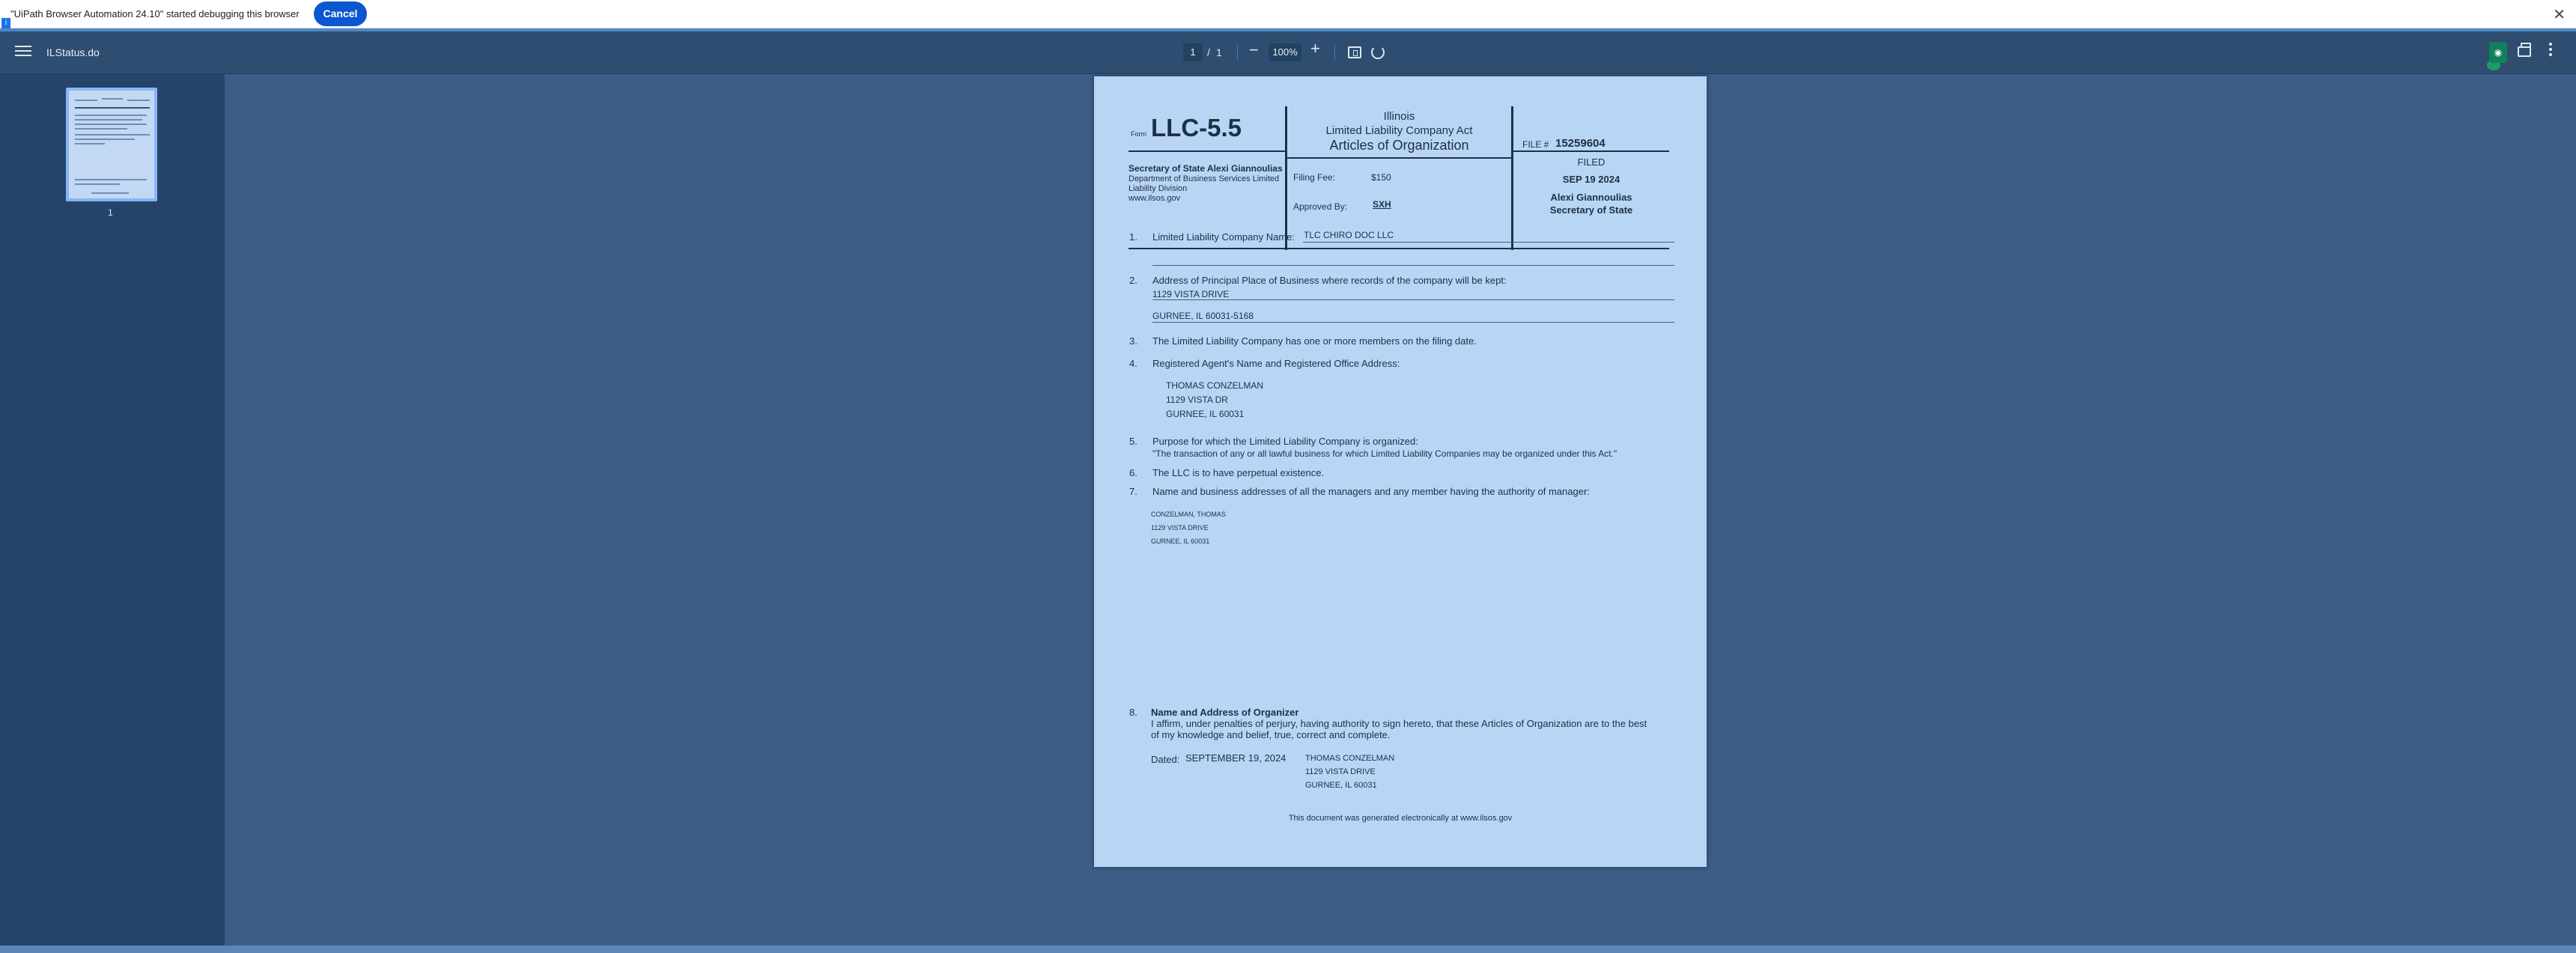 The width and height of the screenshot is (2576, 953). I want to click on form-prefix: Form, so click(1138, 134).